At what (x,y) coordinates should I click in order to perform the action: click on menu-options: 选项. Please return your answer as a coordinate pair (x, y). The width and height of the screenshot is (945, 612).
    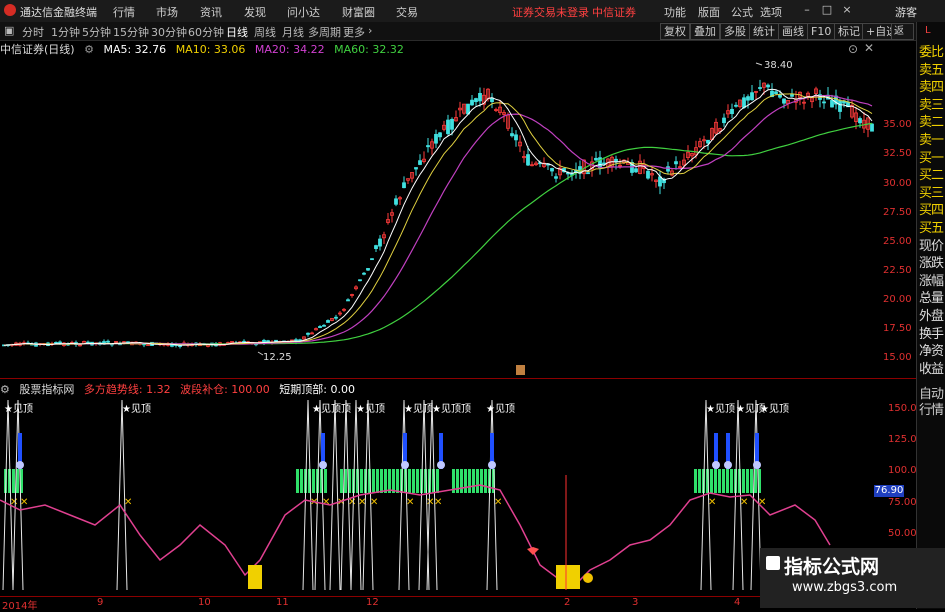
    Looking at the image, I should click on (771, 12).